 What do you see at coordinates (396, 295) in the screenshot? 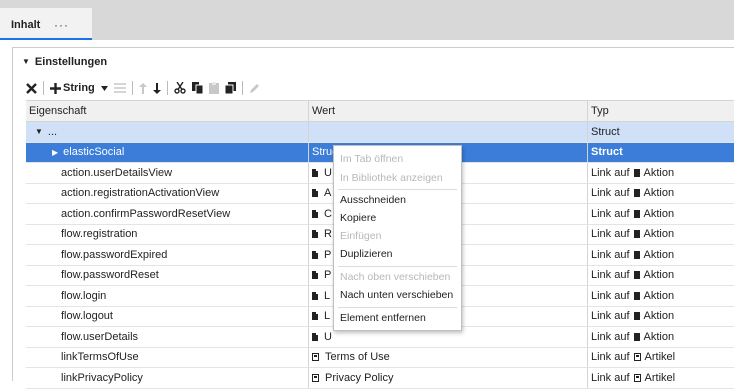
I see `menu-item-move-down: Nach unten verschieben` at bounding box center [396, 295].